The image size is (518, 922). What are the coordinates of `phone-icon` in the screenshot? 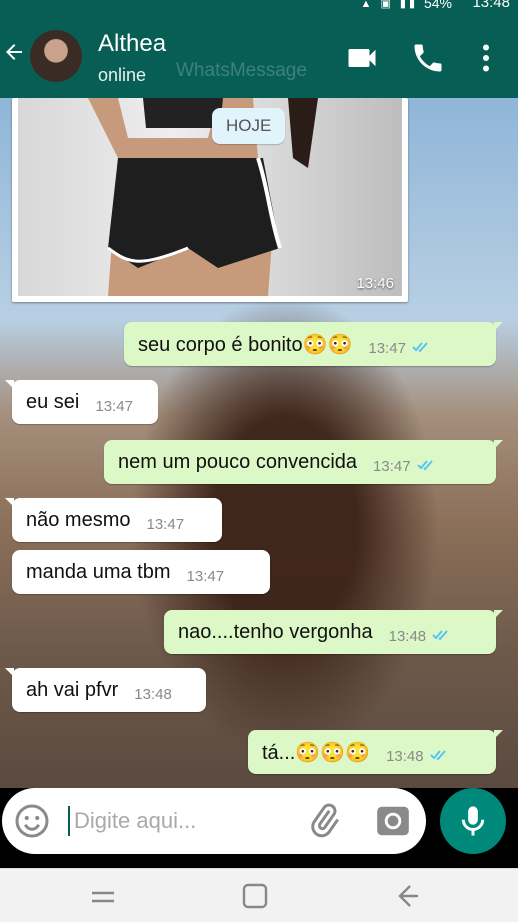 It's located at (428, 58).